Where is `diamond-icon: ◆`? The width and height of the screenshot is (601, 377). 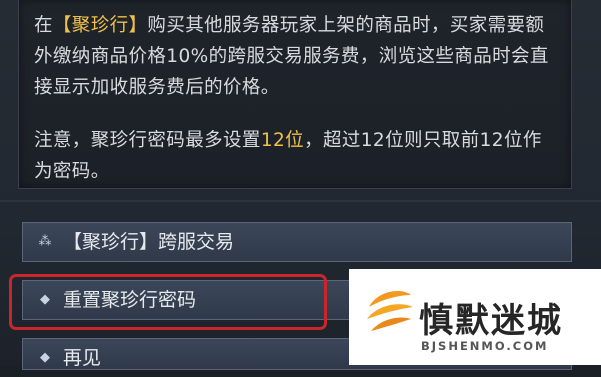
diamond-icon: ◆ is located at coordinates (45, 357).